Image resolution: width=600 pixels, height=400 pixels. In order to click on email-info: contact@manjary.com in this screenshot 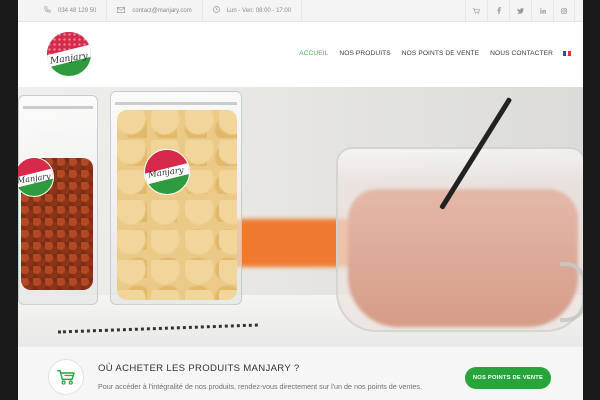, I will do `click(155, 10)`.